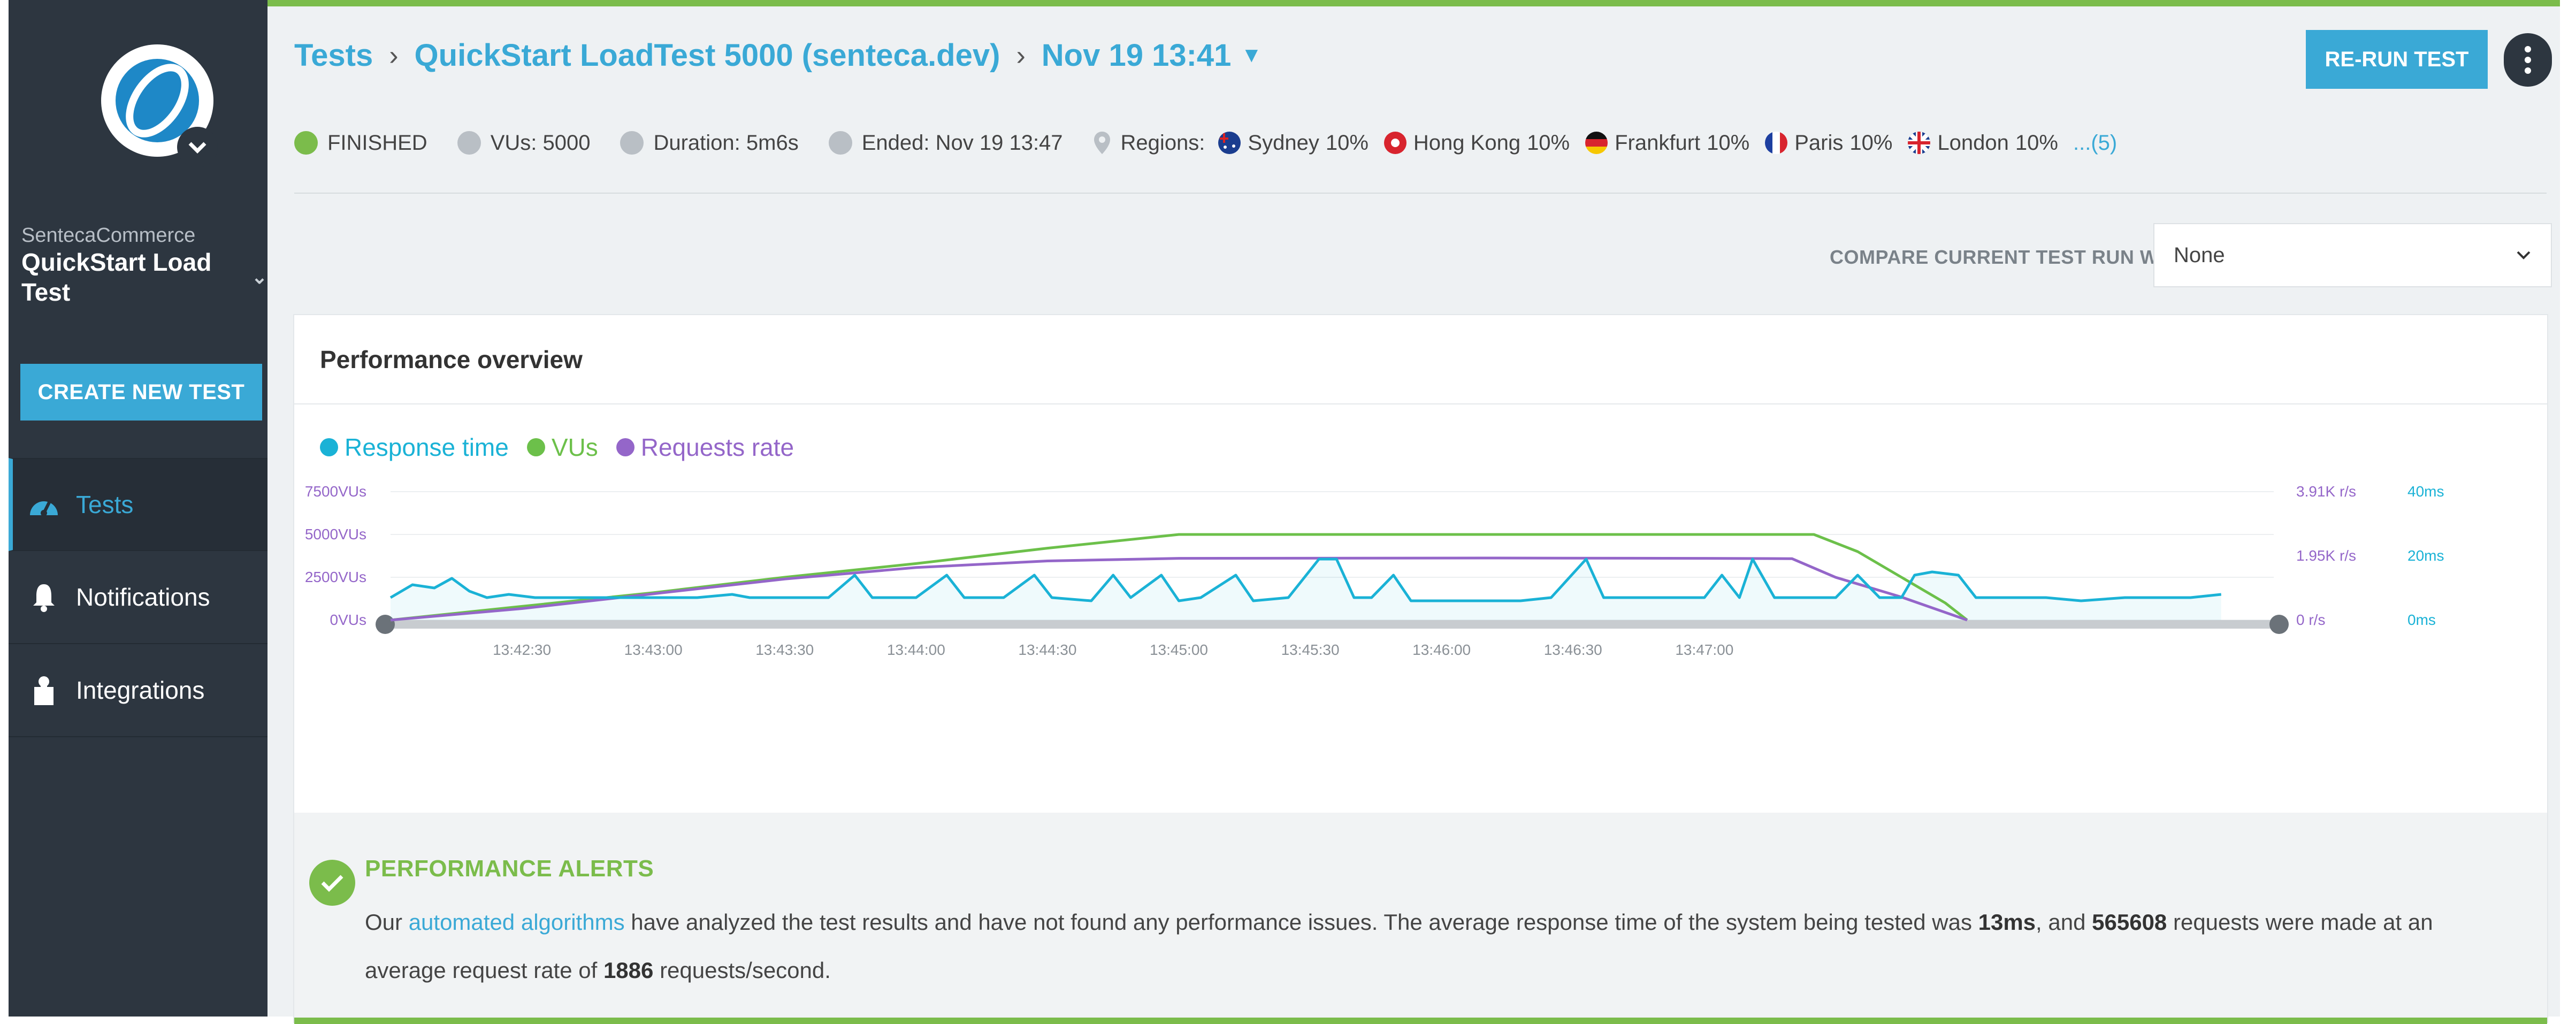 The width and height of the screenshot is (2576, 1024). I want to click on breadcrumb-run-date: Nov 19 13:41, so click(1137, 55).